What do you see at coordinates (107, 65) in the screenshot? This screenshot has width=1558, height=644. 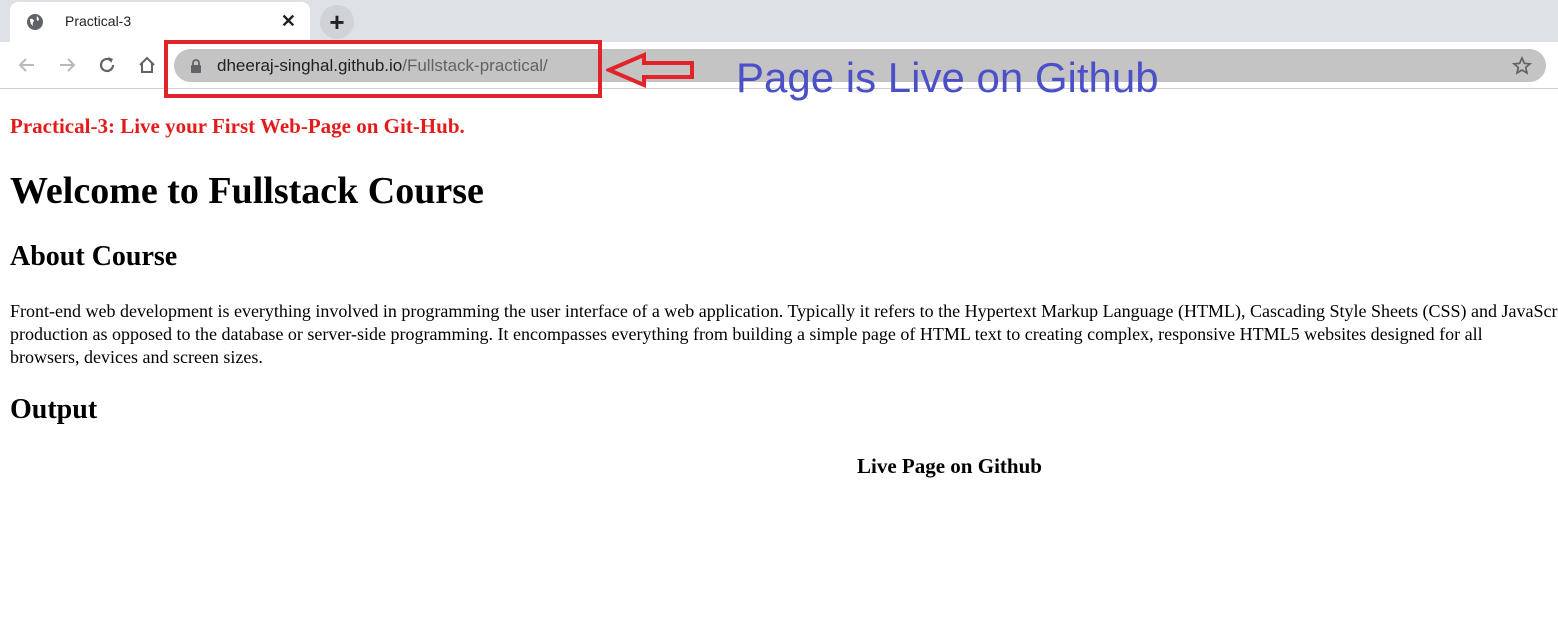 I see `reload-icon` at bounding box center [107, 65].